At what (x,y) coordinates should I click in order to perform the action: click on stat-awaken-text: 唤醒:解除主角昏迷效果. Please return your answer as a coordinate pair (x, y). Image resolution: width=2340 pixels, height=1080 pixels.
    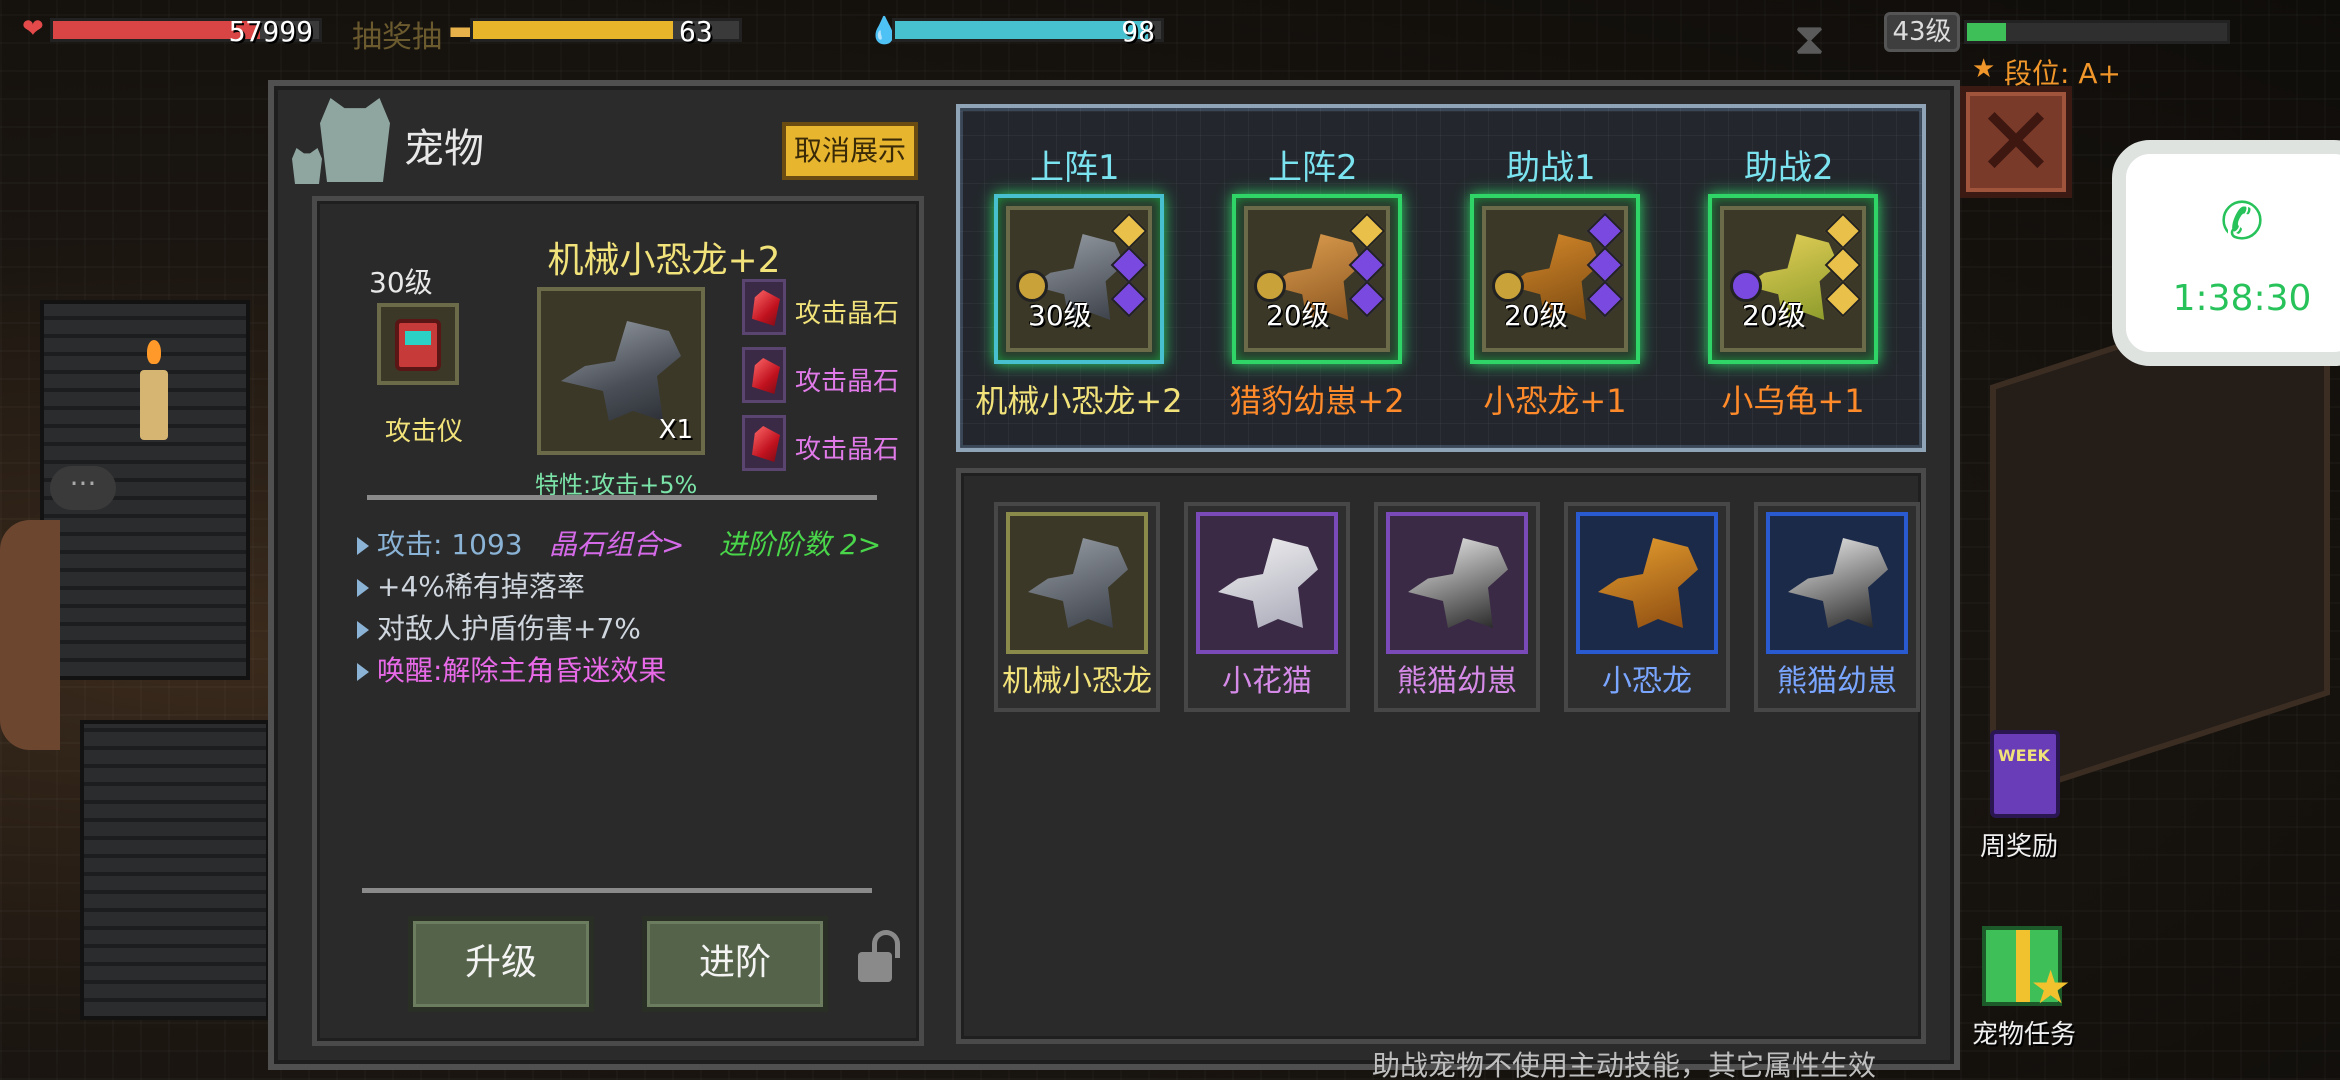
    Looking at the image, I should click on (522, 670).